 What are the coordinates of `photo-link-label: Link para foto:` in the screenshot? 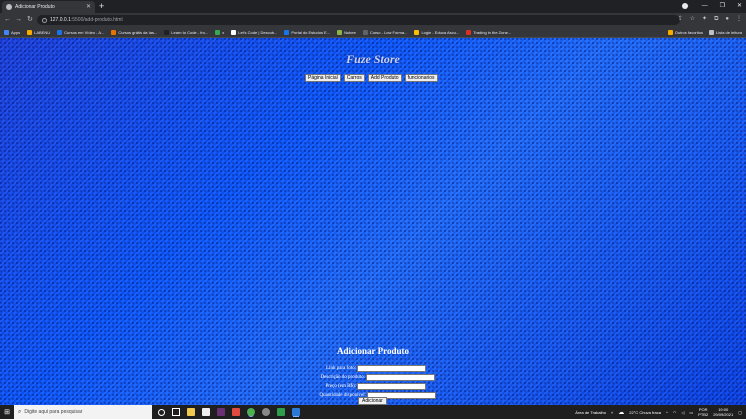 It's located at (341, 368).